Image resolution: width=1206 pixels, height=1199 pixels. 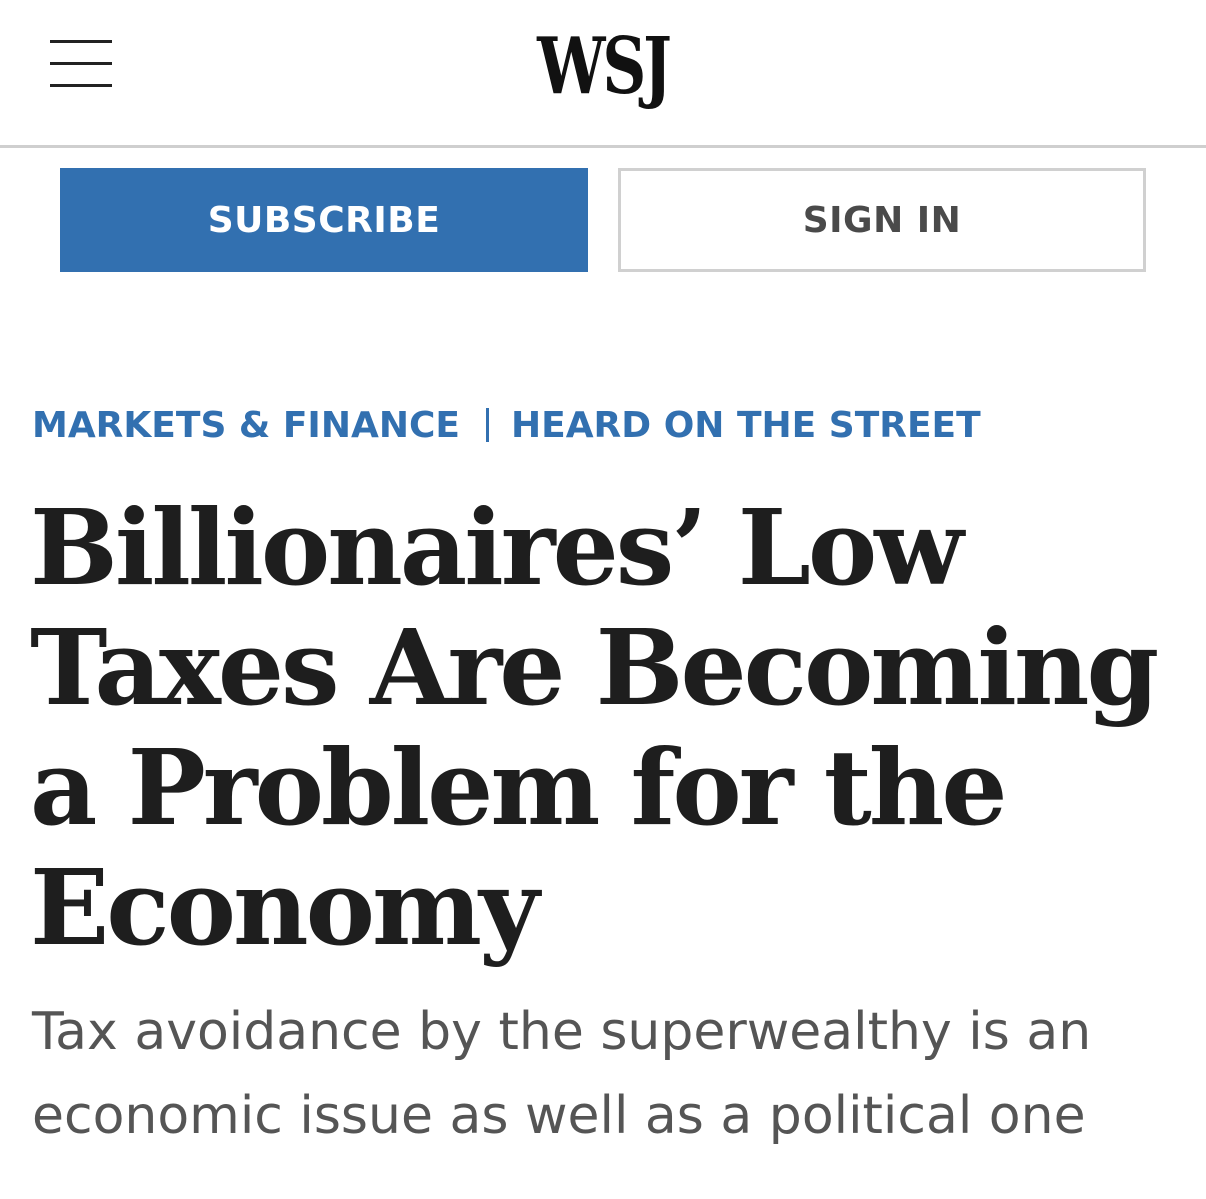 I want to click on sign-in-button: SIGN IN, so click(x=882, y=220).